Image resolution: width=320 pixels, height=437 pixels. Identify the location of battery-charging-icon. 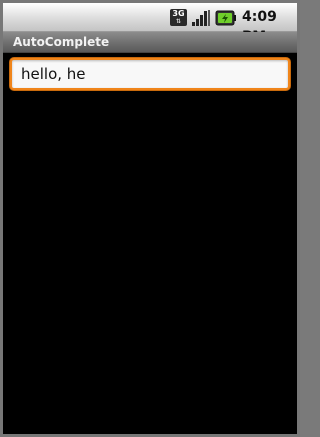
(225, 18).